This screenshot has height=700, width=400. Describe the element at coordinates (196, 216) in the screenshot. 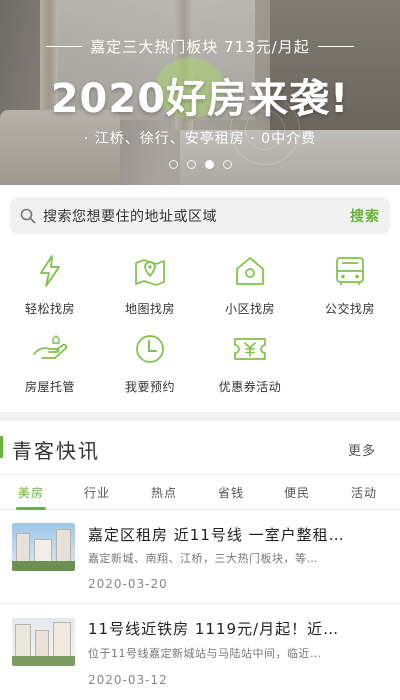

I see `search-input: 搜索您想要住的地址或区域` at that location.